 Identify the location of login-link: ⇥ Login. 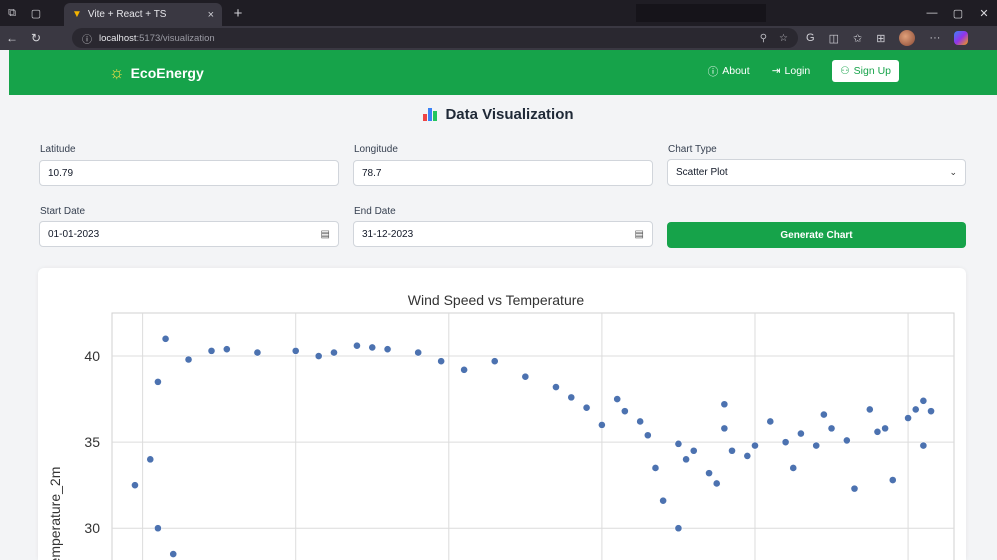
(791, 71).